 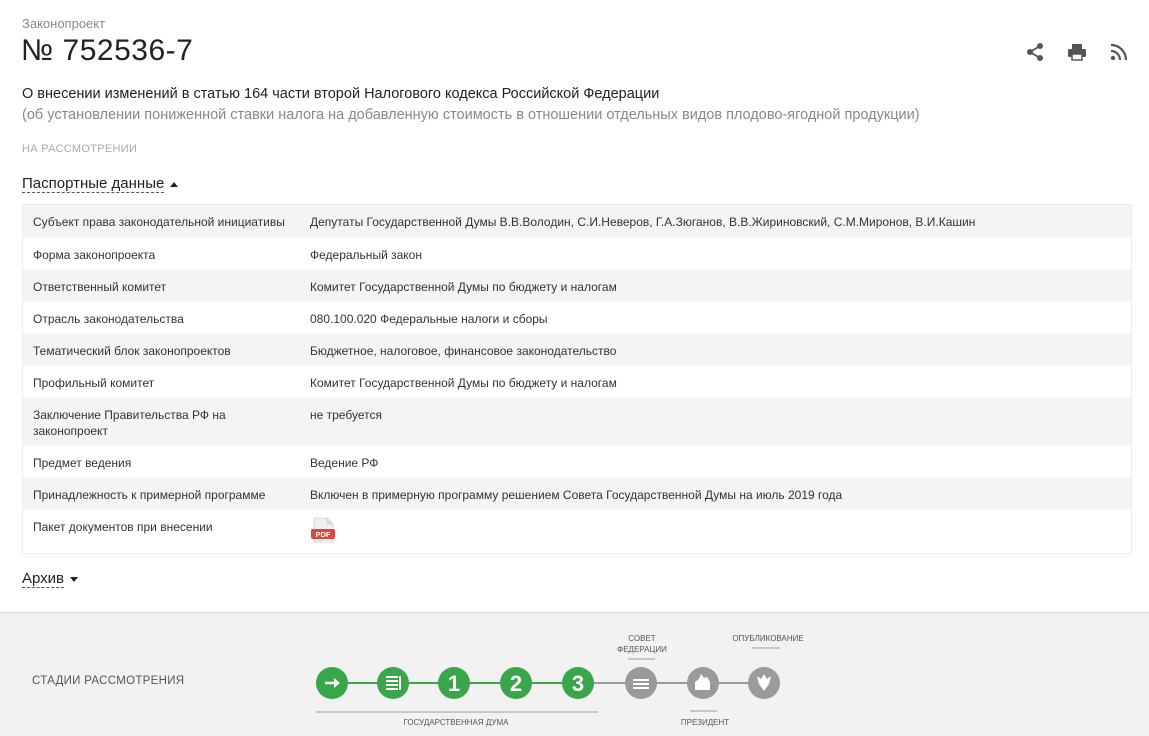 What do you see at coordinates (108, 319) in the screenshot?
I see `passport-key: Отрасль законодательства` at bounding box center [108, 319].